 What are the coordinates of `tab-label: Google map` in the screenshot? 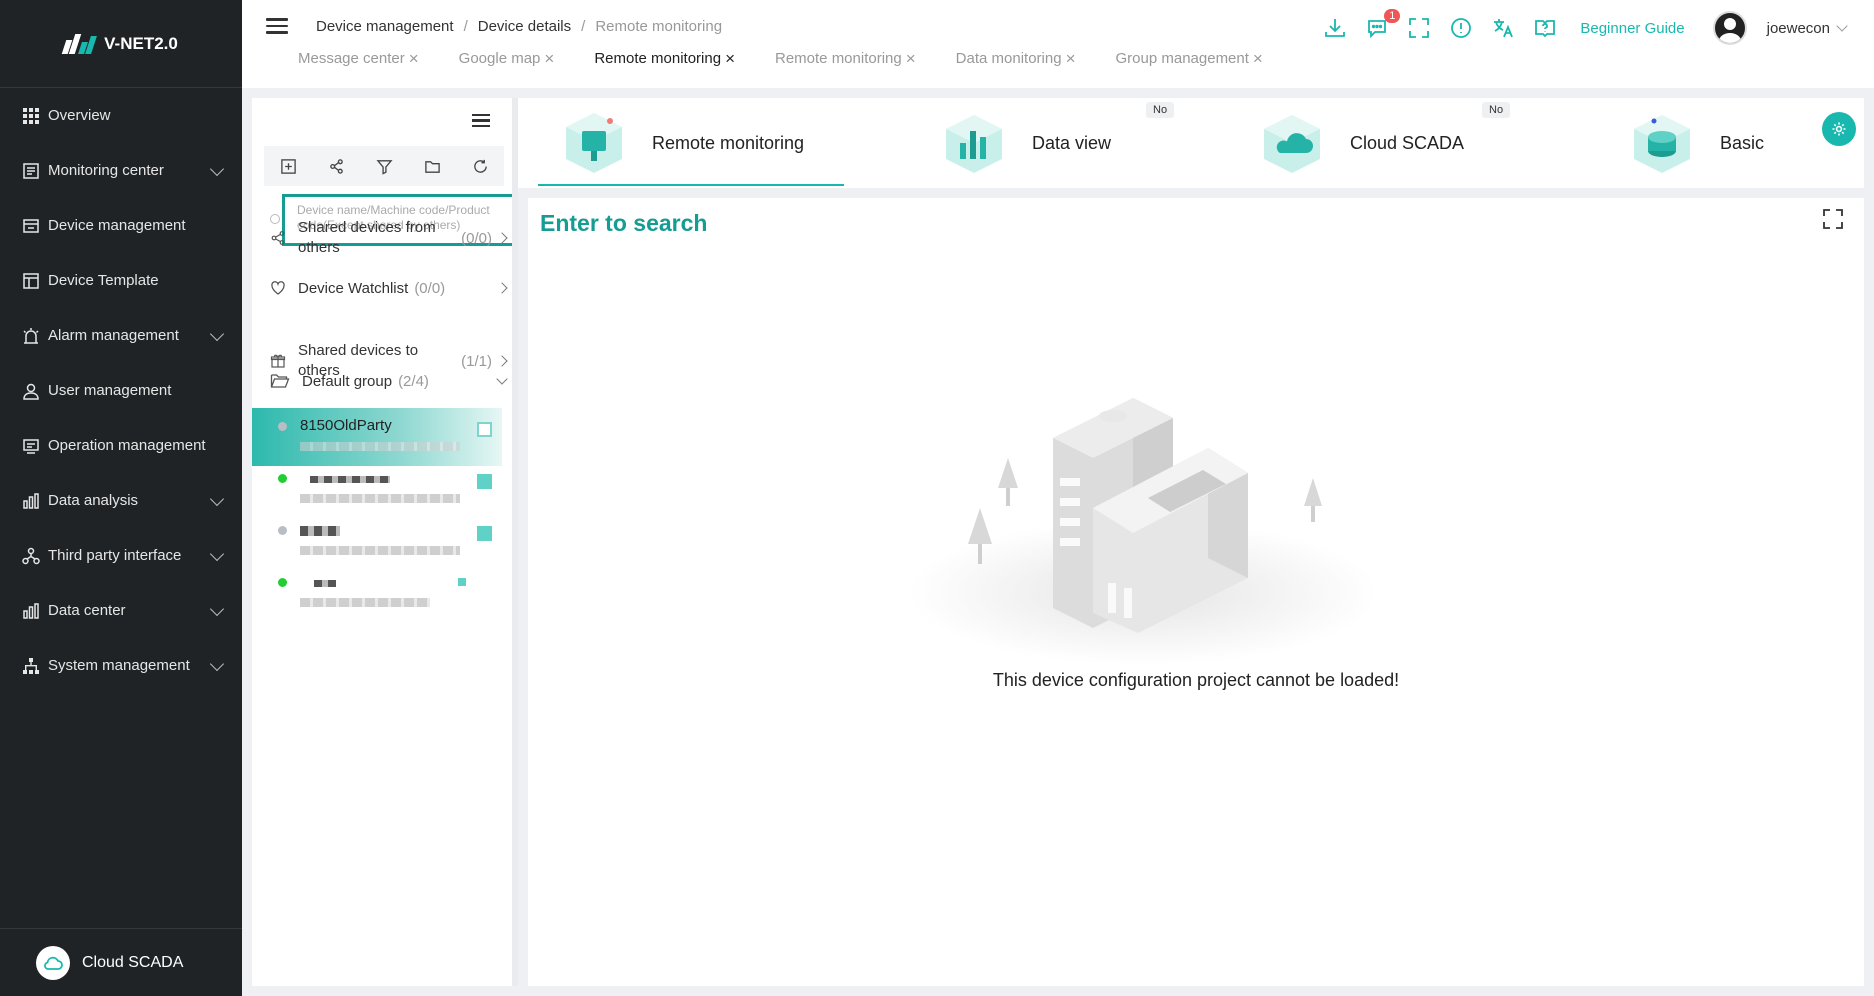 It's located at (499, 58).